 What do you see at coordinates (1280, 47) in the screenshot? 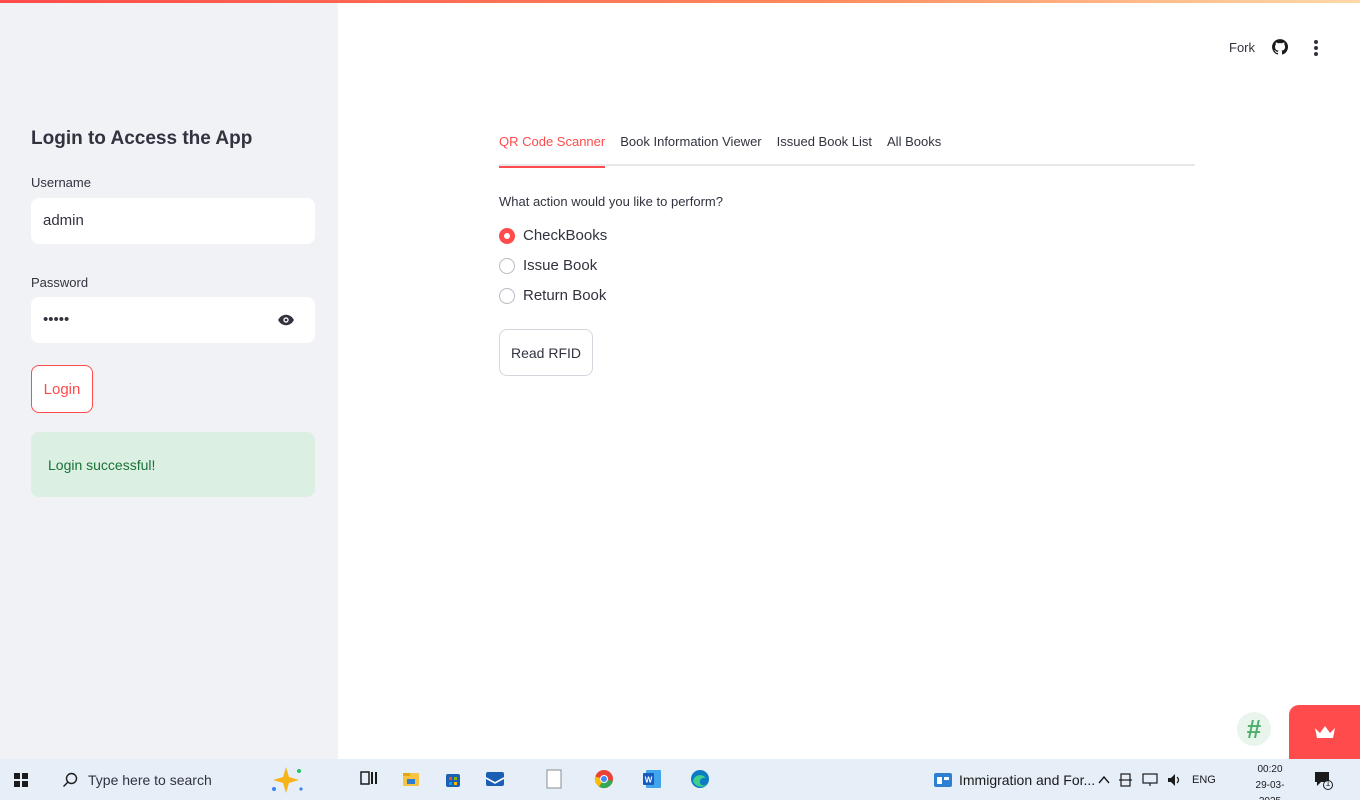
I see `github-icon` at bounding box center [1280, 47].